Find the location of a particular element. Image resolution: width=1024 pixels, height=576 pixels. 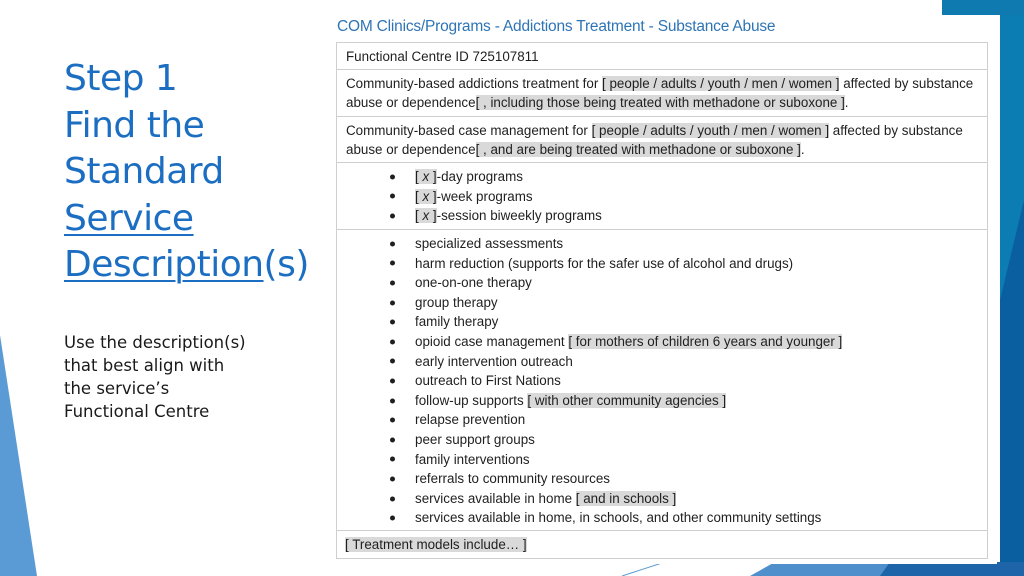

description-text: Community-based addictions treatment for is located at coordinates (474, 83).